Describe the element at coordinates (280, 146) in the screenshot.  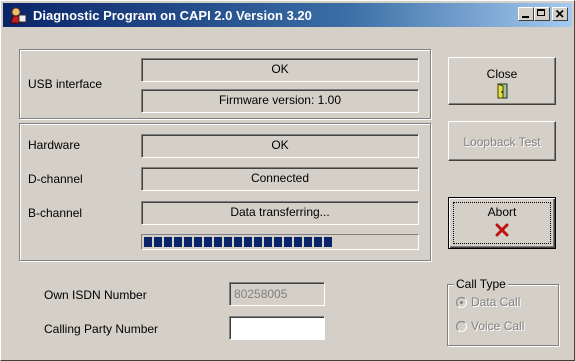
I see `hardware-status-field: OK` at that location.